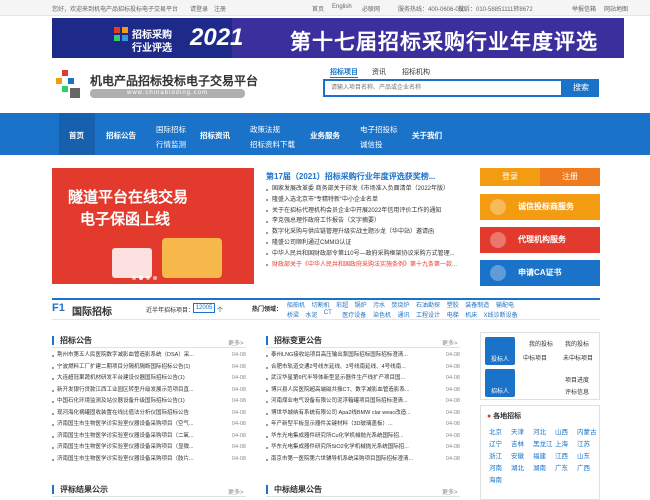  Describe the element at coordinates (149, 379) in the screenshot. I see `list-item: 大连超冠果蔬机材研发平台建设仪器国际招标公告(1) 04-08` at that location.